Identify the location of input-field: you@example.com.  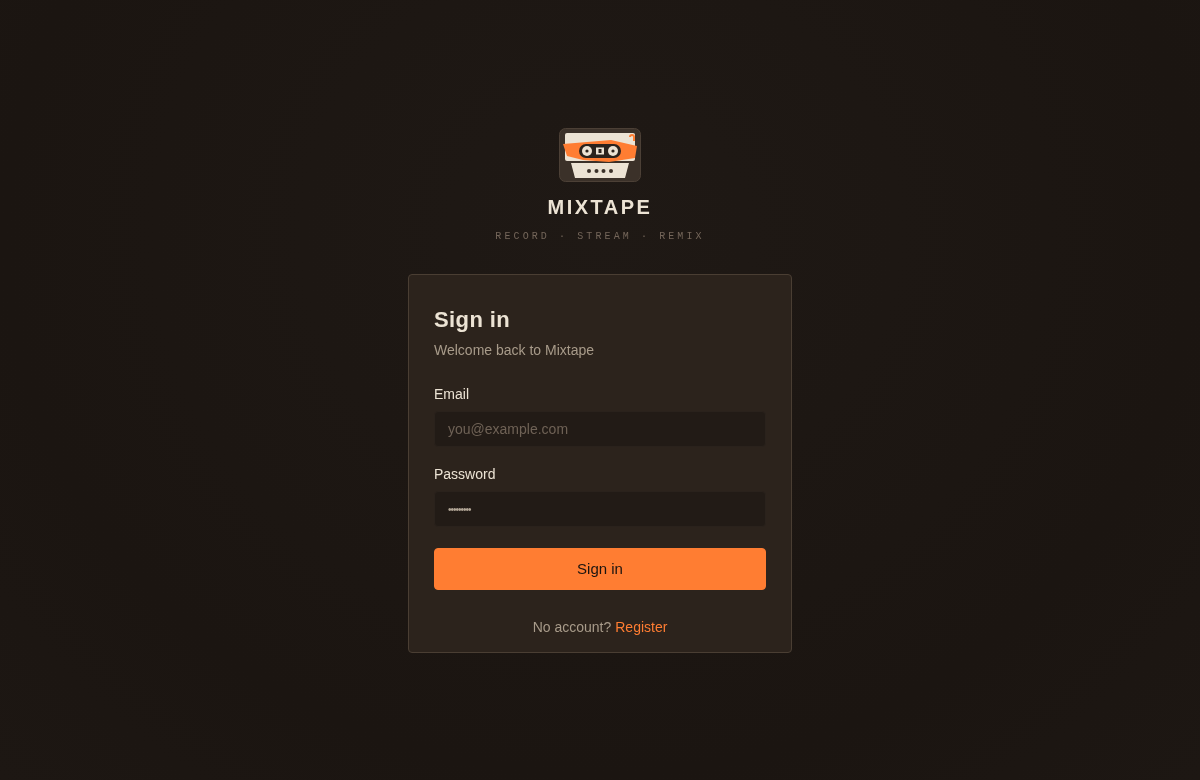
(600, 429).